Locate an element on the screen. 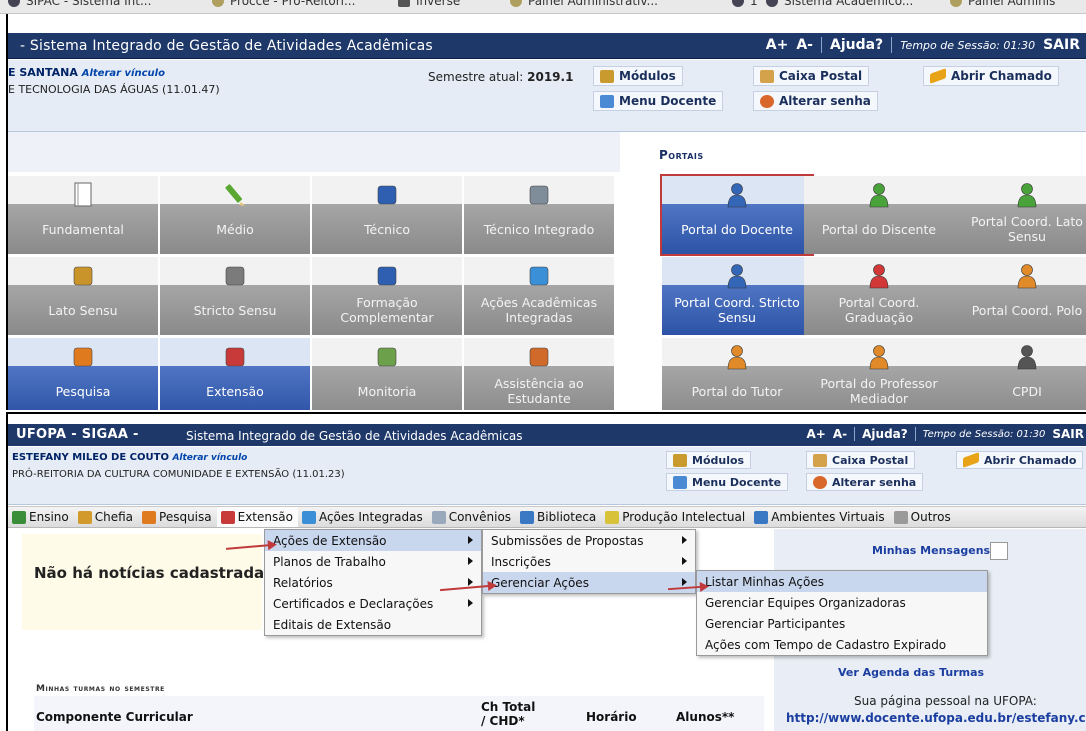 Image resolution: width=1086 pixels, height=731 pixels. teacher-menu-icon is located at coordinates (607, 101).